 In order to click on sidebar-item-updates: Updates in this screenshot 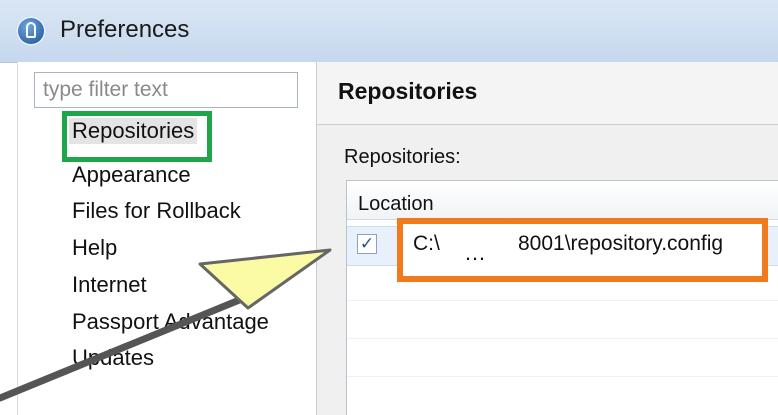, I will do `click(113, 358)`.